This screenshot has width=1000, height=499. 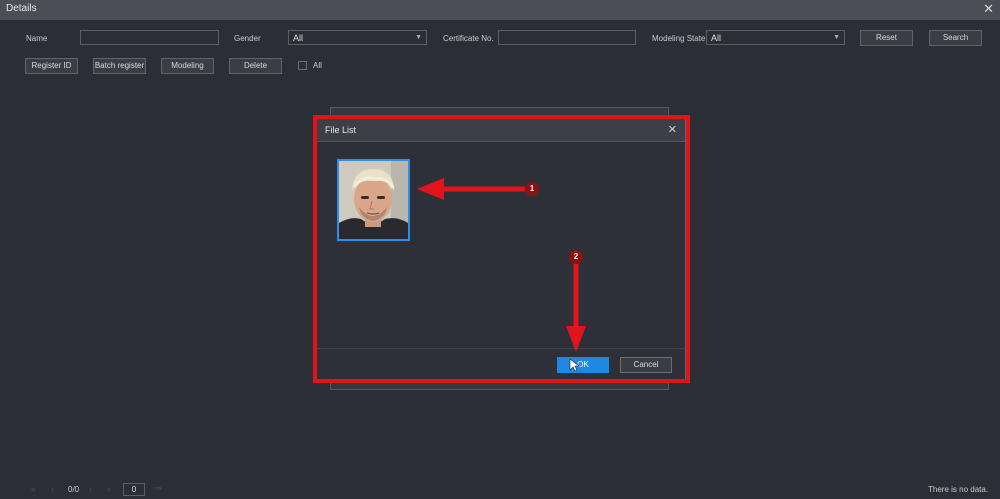 What do you see at coordinates (119, 66) in the screenshot?
I see `batch-register-button: Batch register` at bounding box center [119, 66].